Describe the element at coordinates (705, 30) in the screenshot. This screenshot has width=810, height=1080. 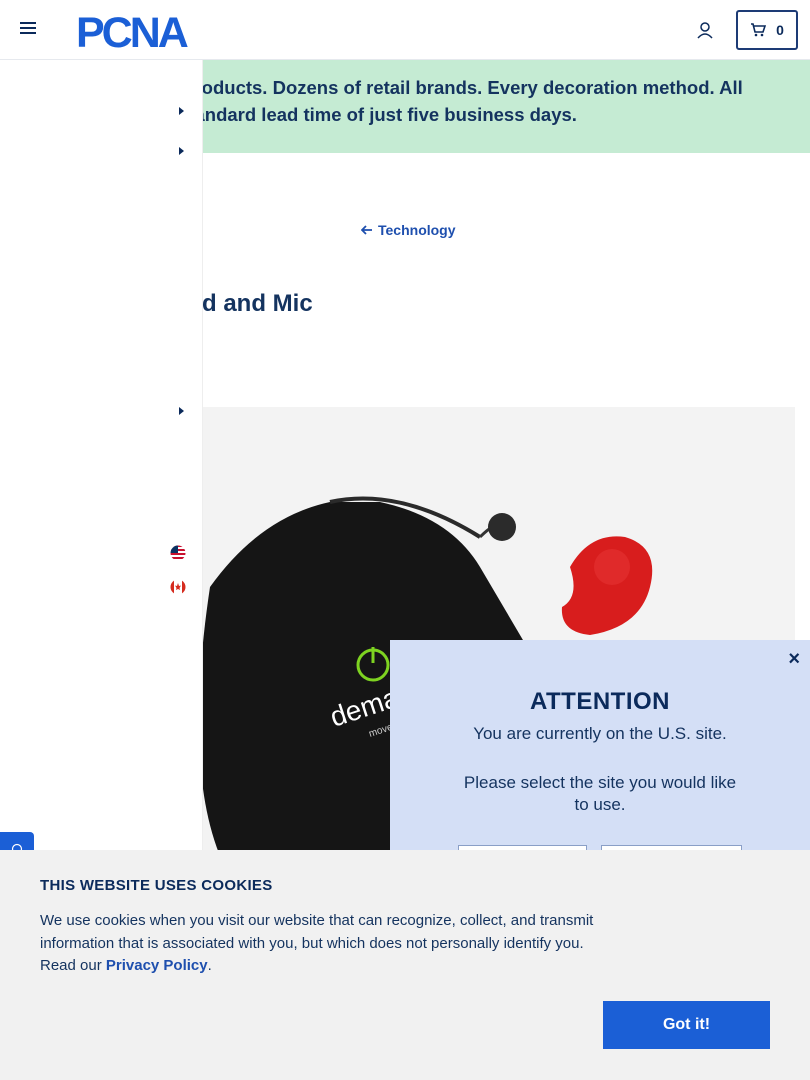
I see `account-icon` at that location.